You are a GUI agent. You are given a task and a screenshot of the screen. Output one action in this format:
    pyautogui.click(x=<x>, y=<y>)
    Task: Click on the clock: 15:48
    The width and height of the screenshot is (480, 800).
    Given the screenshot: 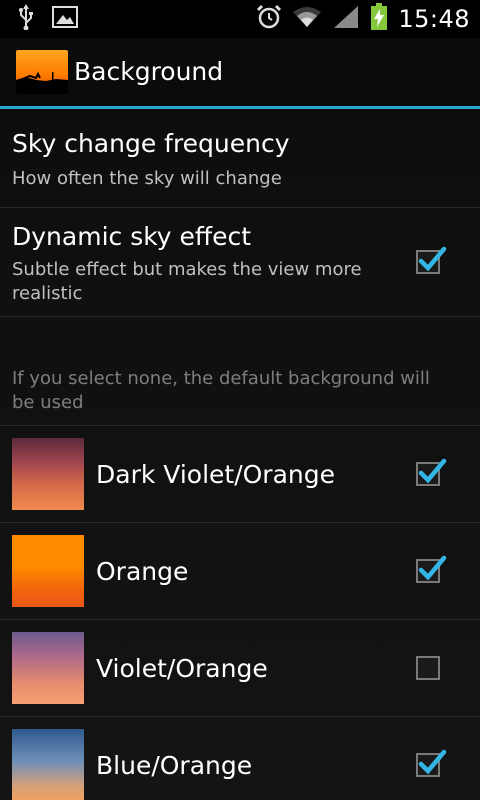 What is the action you would take?
    pyautogui.click(x=434, y=19)
    